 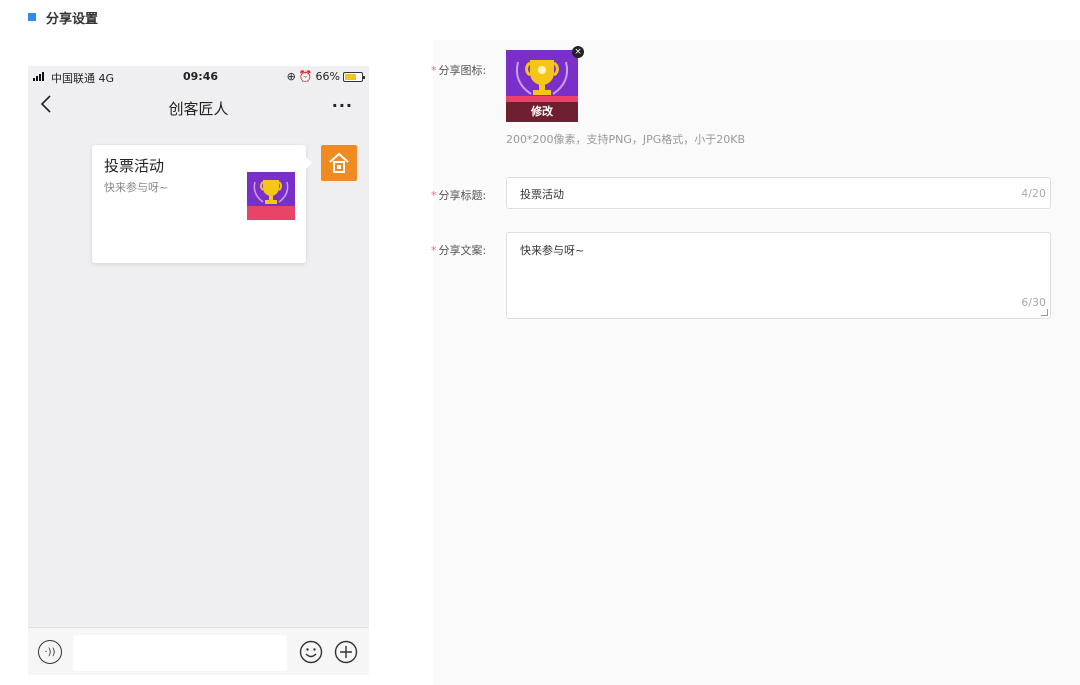 I want to click on battery-icon, so click(x=354, y=76).